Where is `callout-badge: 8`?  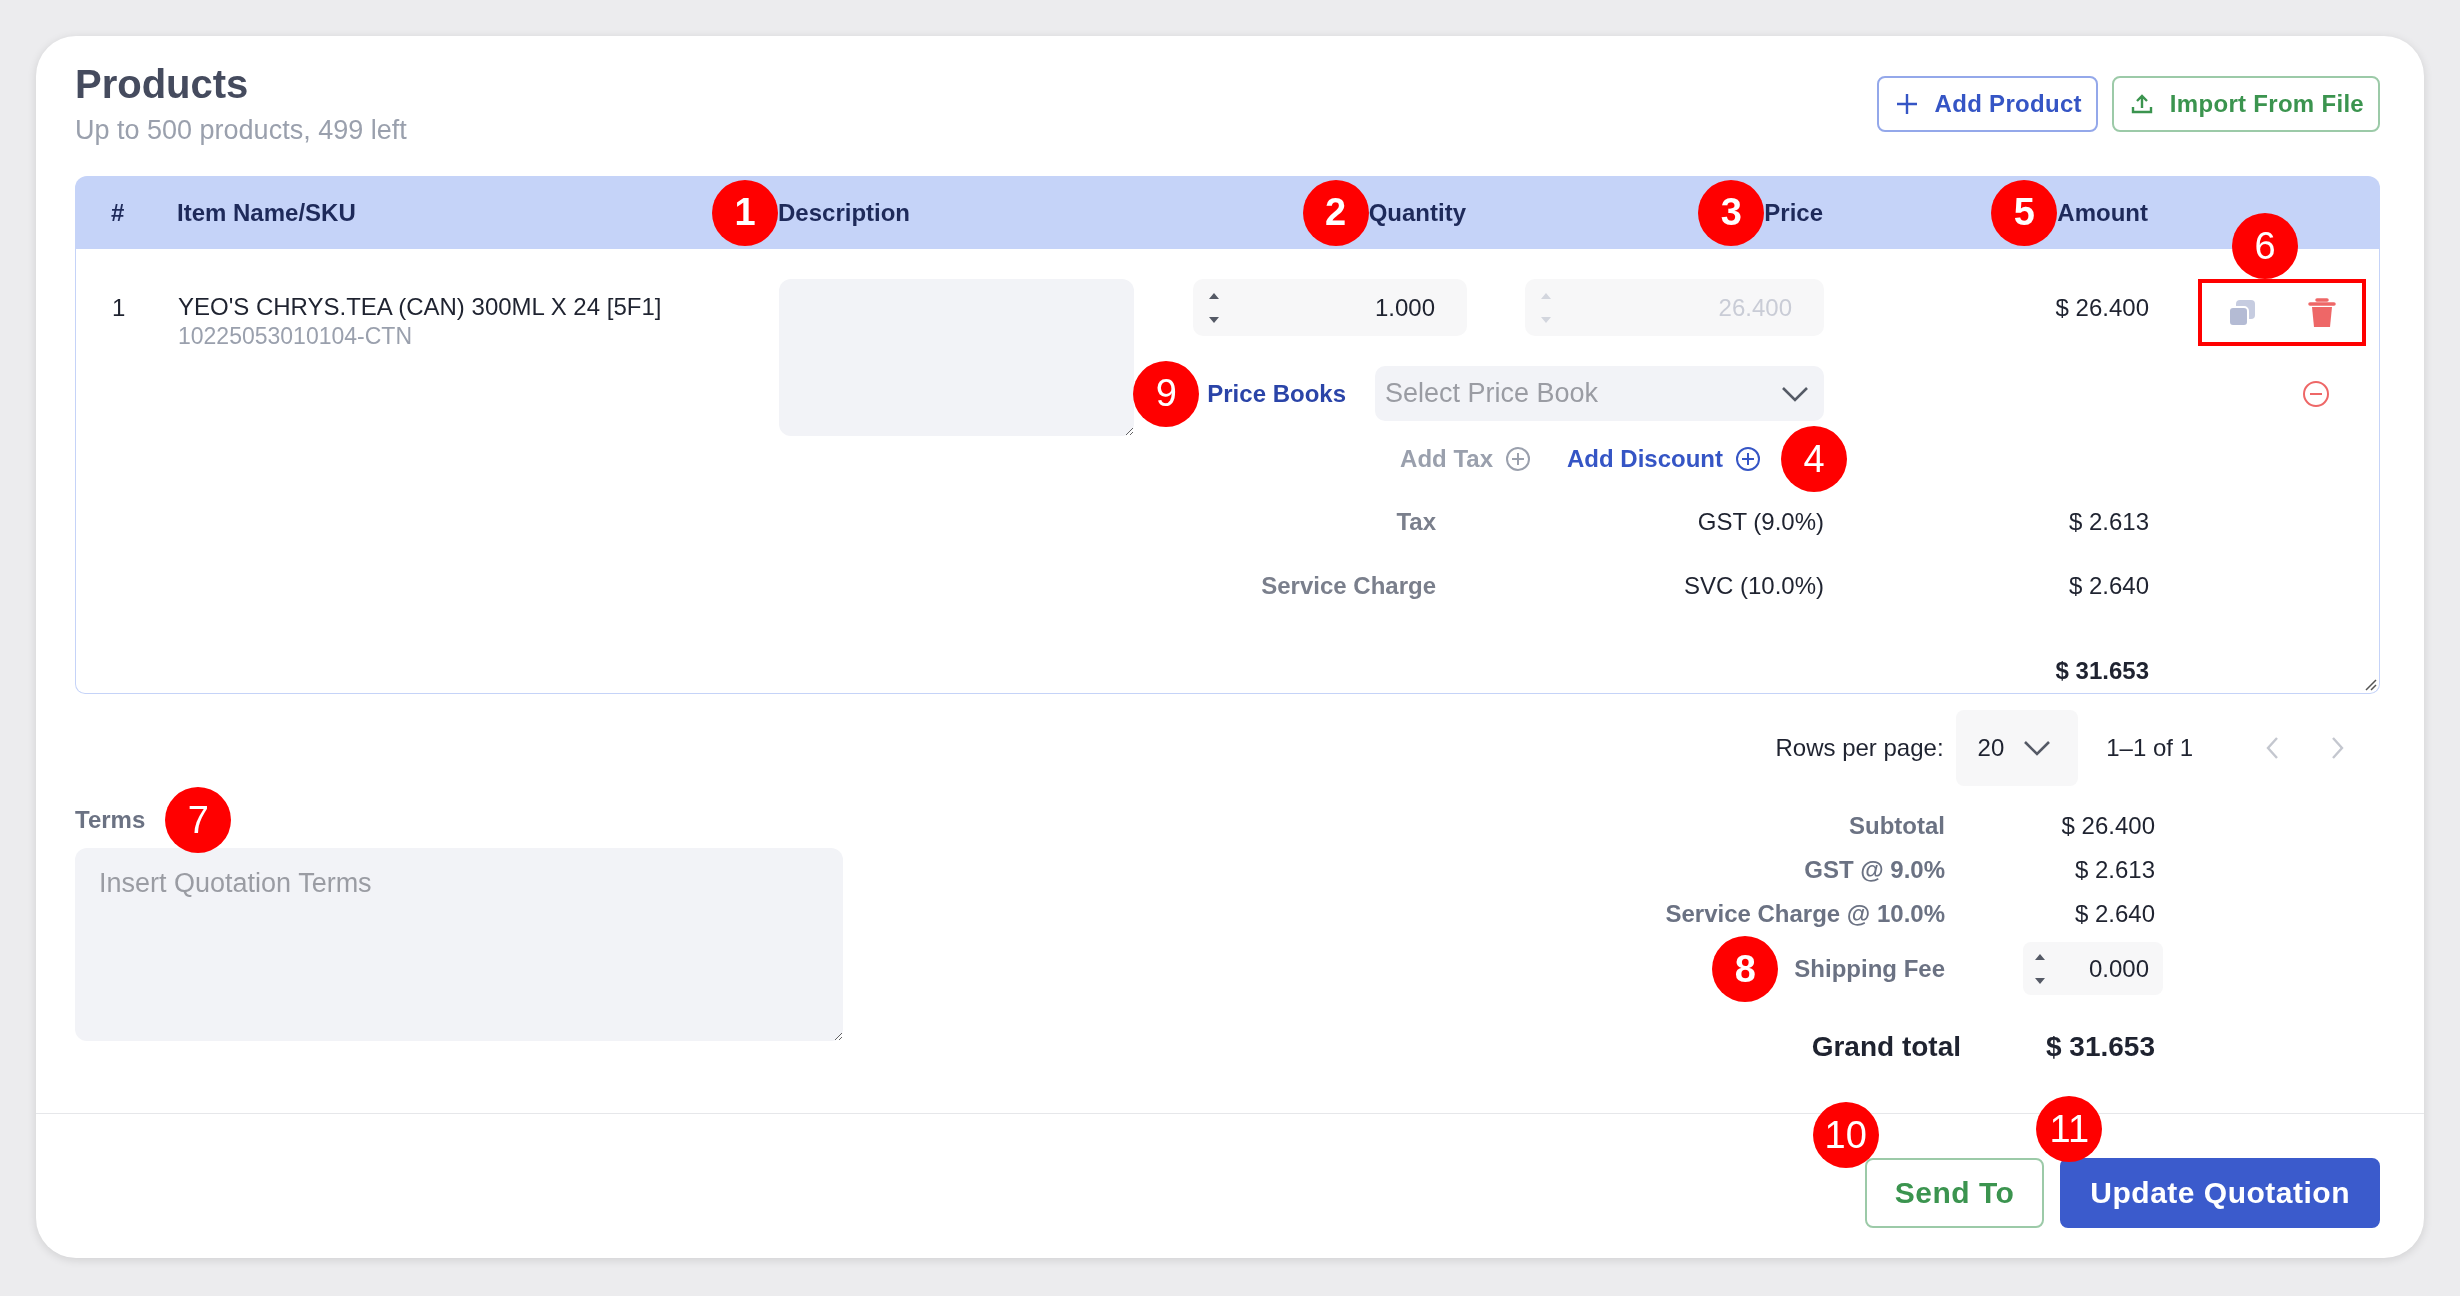 callout-badge: 8 is located at coordinates (1745, 968).